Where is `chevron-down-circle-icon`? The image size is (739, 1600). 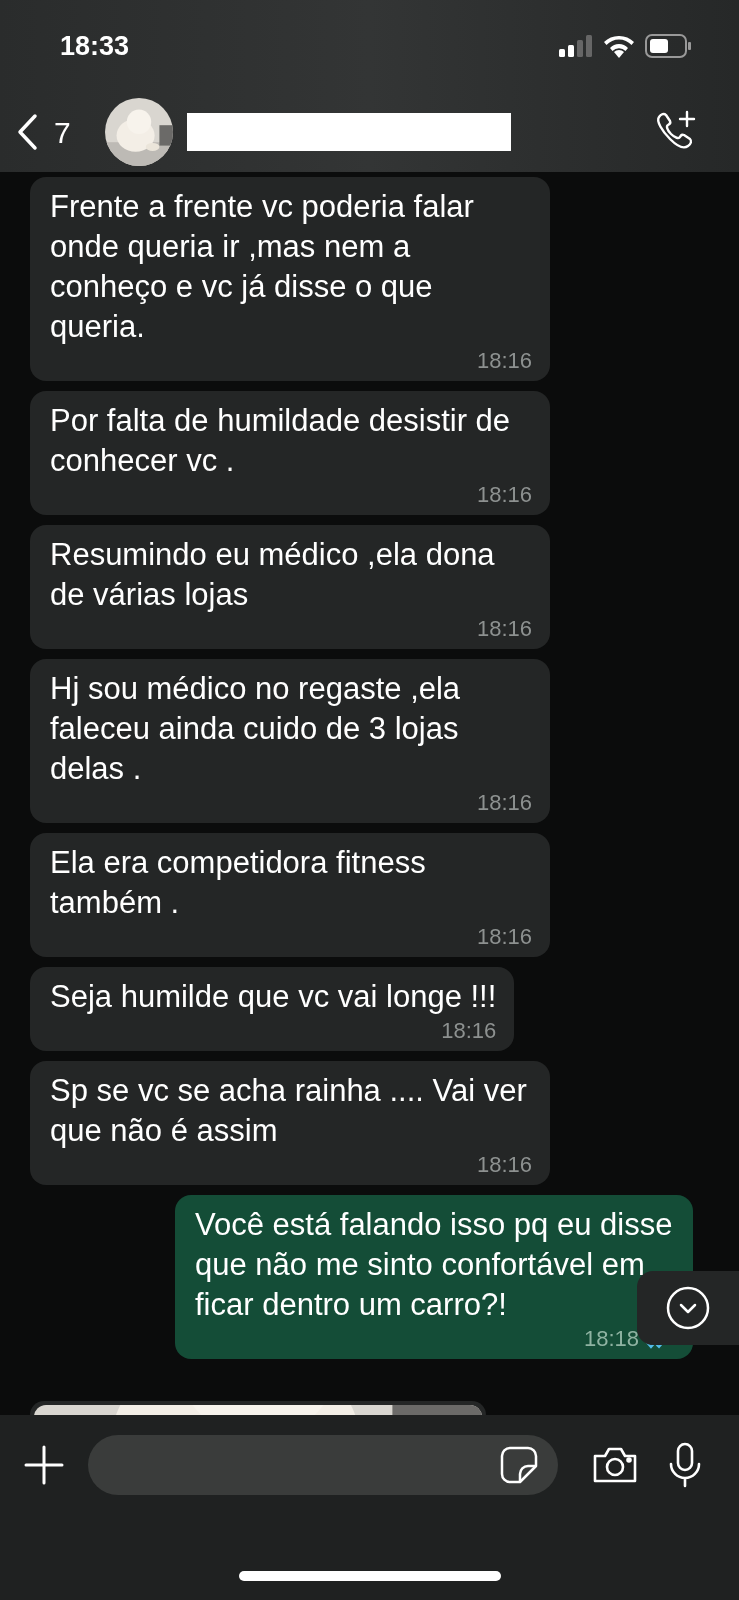 chevron-down-circle-icon is located at coordinates (688, 1308).